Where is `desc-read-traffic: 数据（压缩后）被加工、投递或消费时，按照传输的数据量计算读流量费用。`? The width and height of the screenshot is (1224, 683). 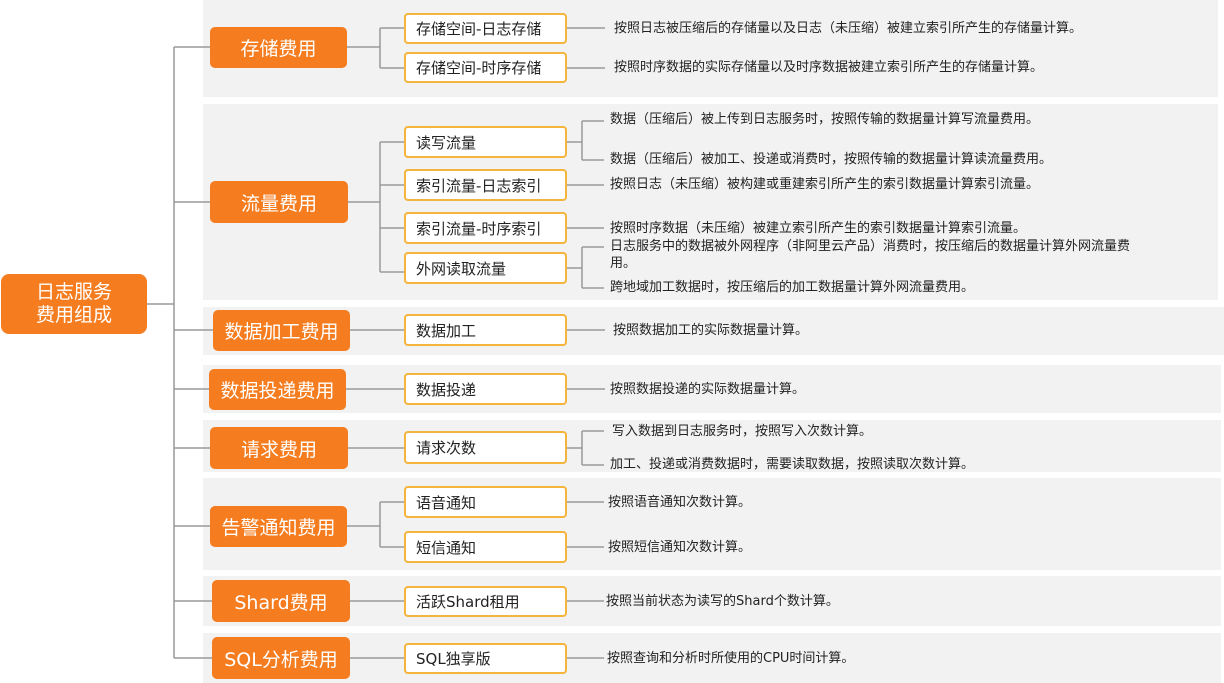 desc-read-traffic: 数据（压缩后）被加工、投递或消费时，按照传输的数据量计算读流量费用。 is located at coordinates (831, 159).